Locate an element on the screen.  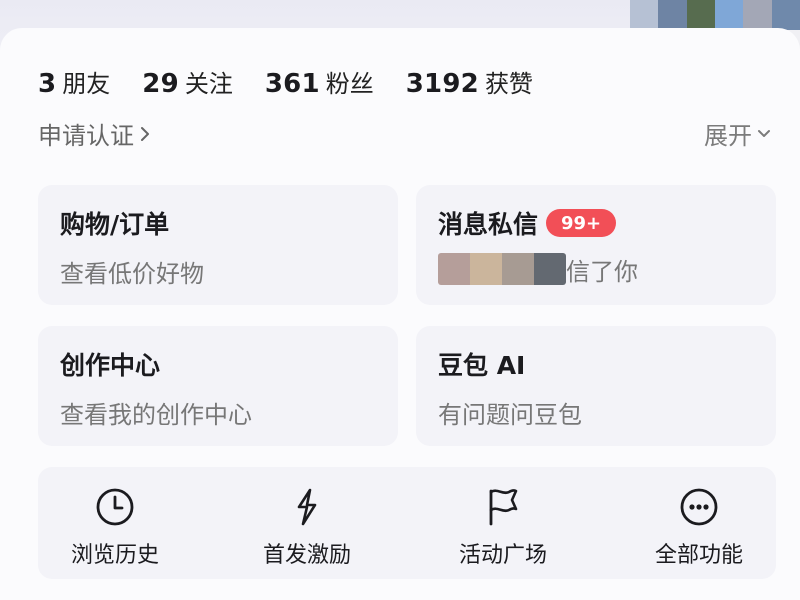
tool-activity-square: 活动广场 is located at coordinates (503, 527).